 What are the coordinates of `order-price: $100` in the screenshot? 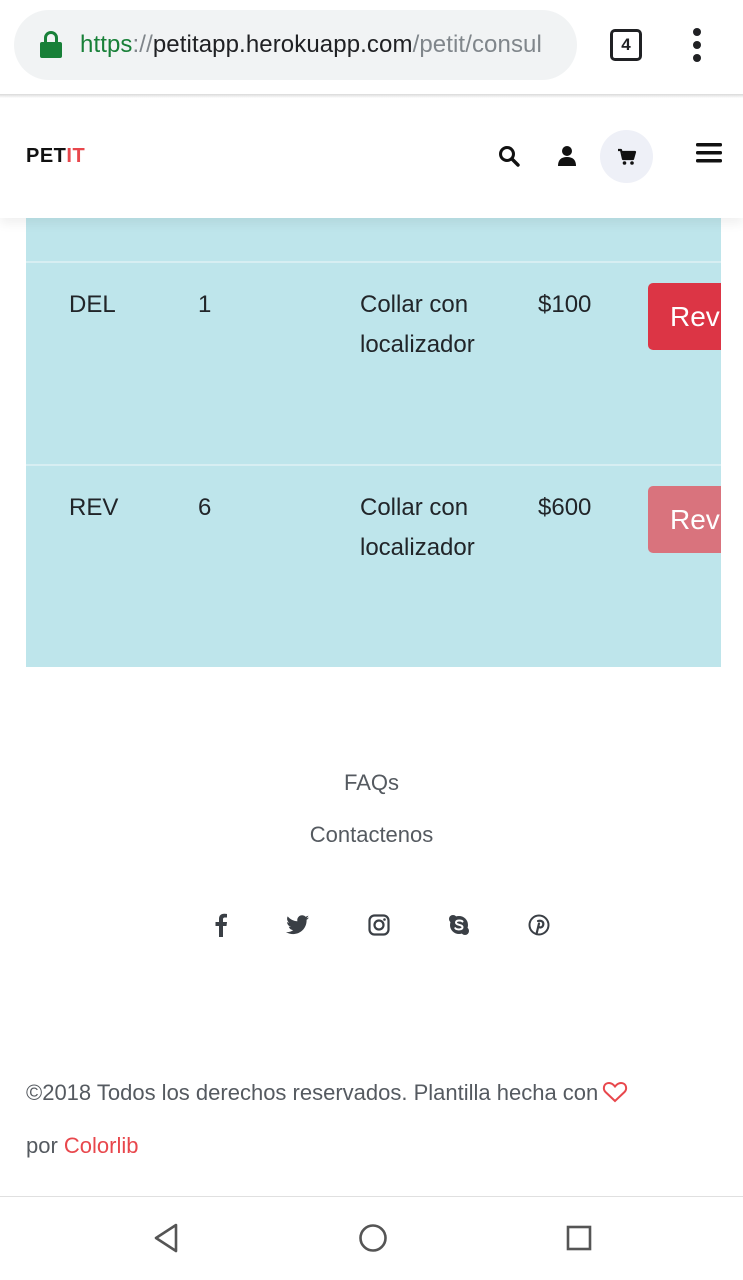 It's located at (565, 304).